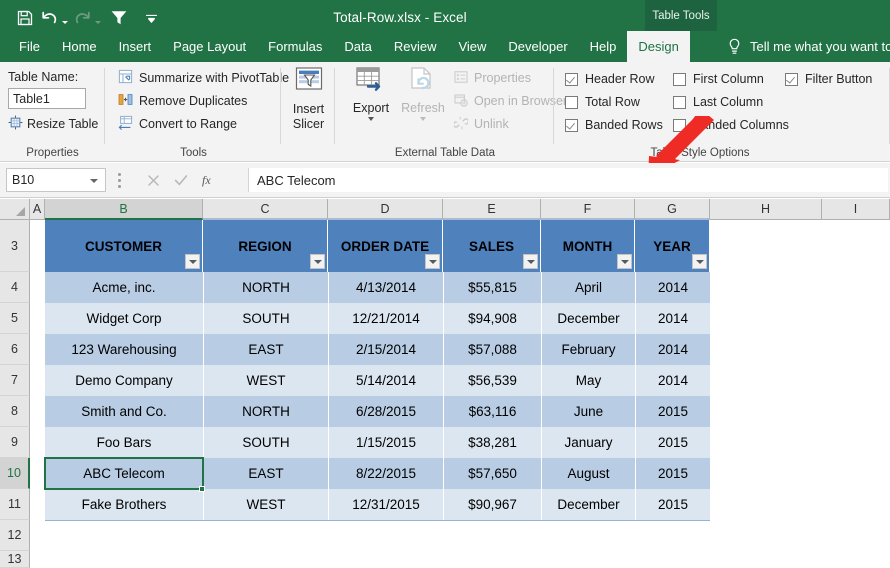  I want to click on cell-f4: April, so click(588, 287).